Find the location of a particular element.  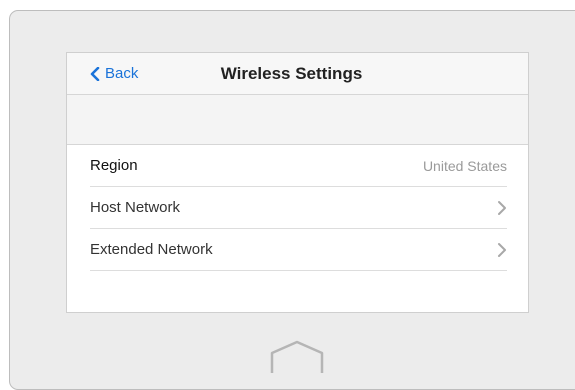

region-label: Region is located at coordinates (114, 165).